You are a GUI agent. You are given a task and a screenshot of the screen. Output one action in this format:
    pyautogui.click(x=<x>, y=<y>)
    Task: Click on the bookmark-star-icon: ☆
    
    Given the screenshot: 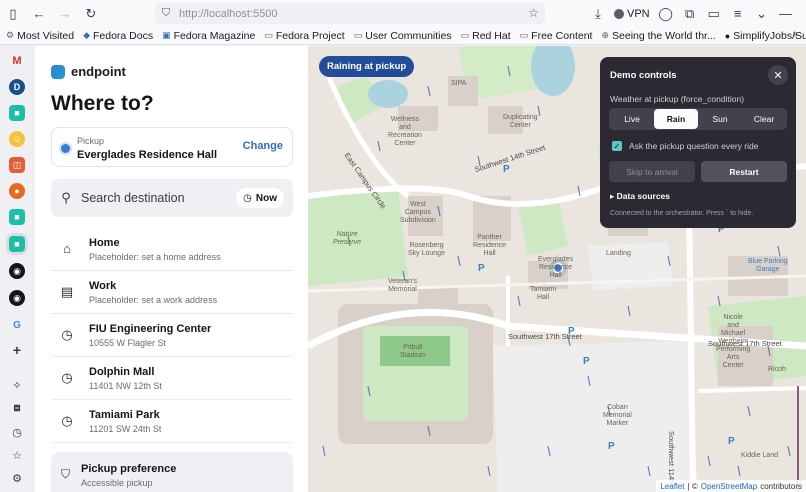 What is the action you would take?
    pyautogui.click(x=533, y=13)
    